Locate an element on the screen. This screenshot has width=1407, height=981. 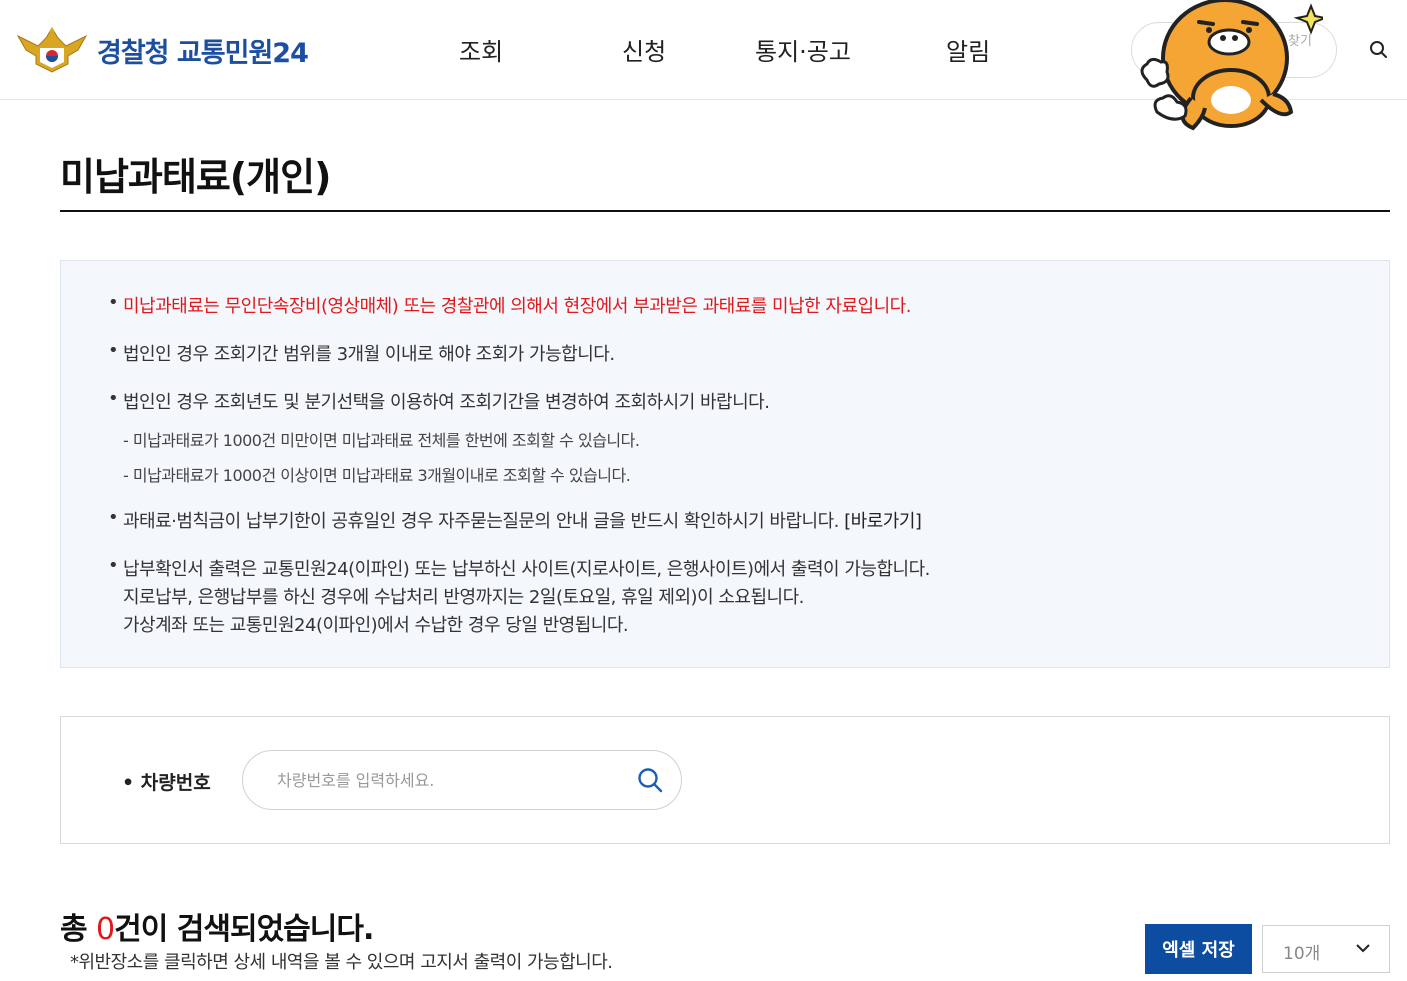
shortcut-link: [바로가기] is located at coordinates (883, 521).